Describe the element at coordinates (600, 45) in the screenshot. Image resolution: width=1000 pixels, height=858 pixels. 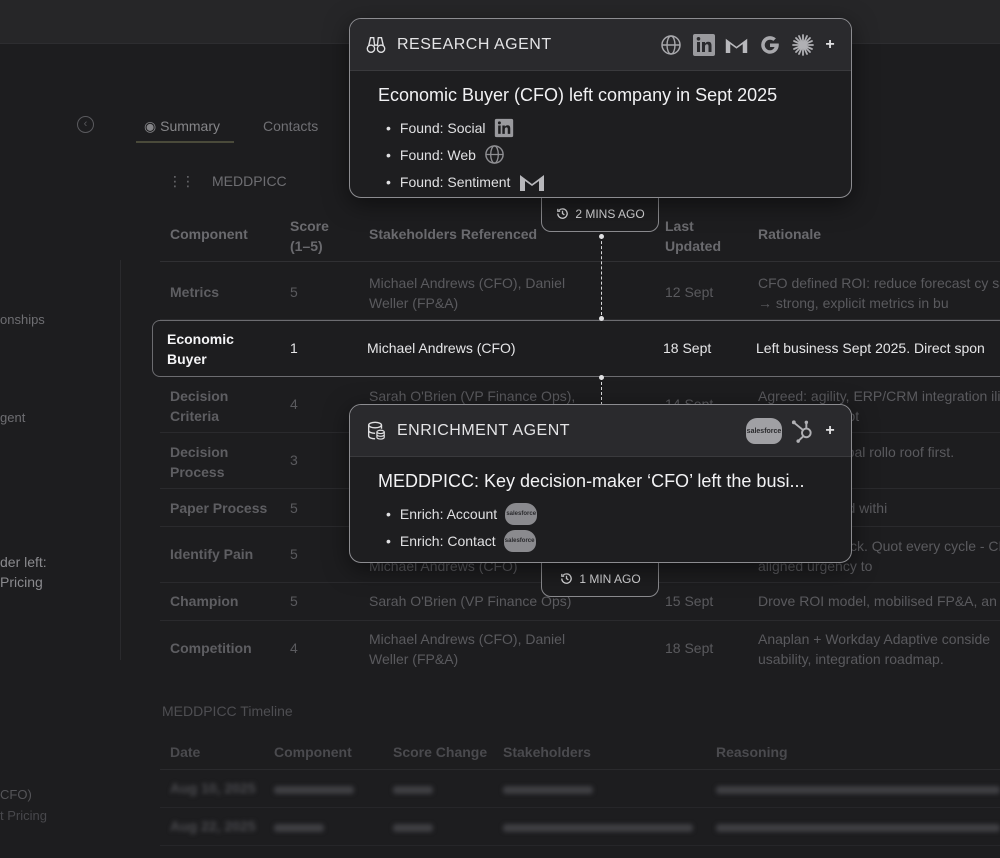
I see `research-agent-header: RESEARCH AGENT +` at that location.